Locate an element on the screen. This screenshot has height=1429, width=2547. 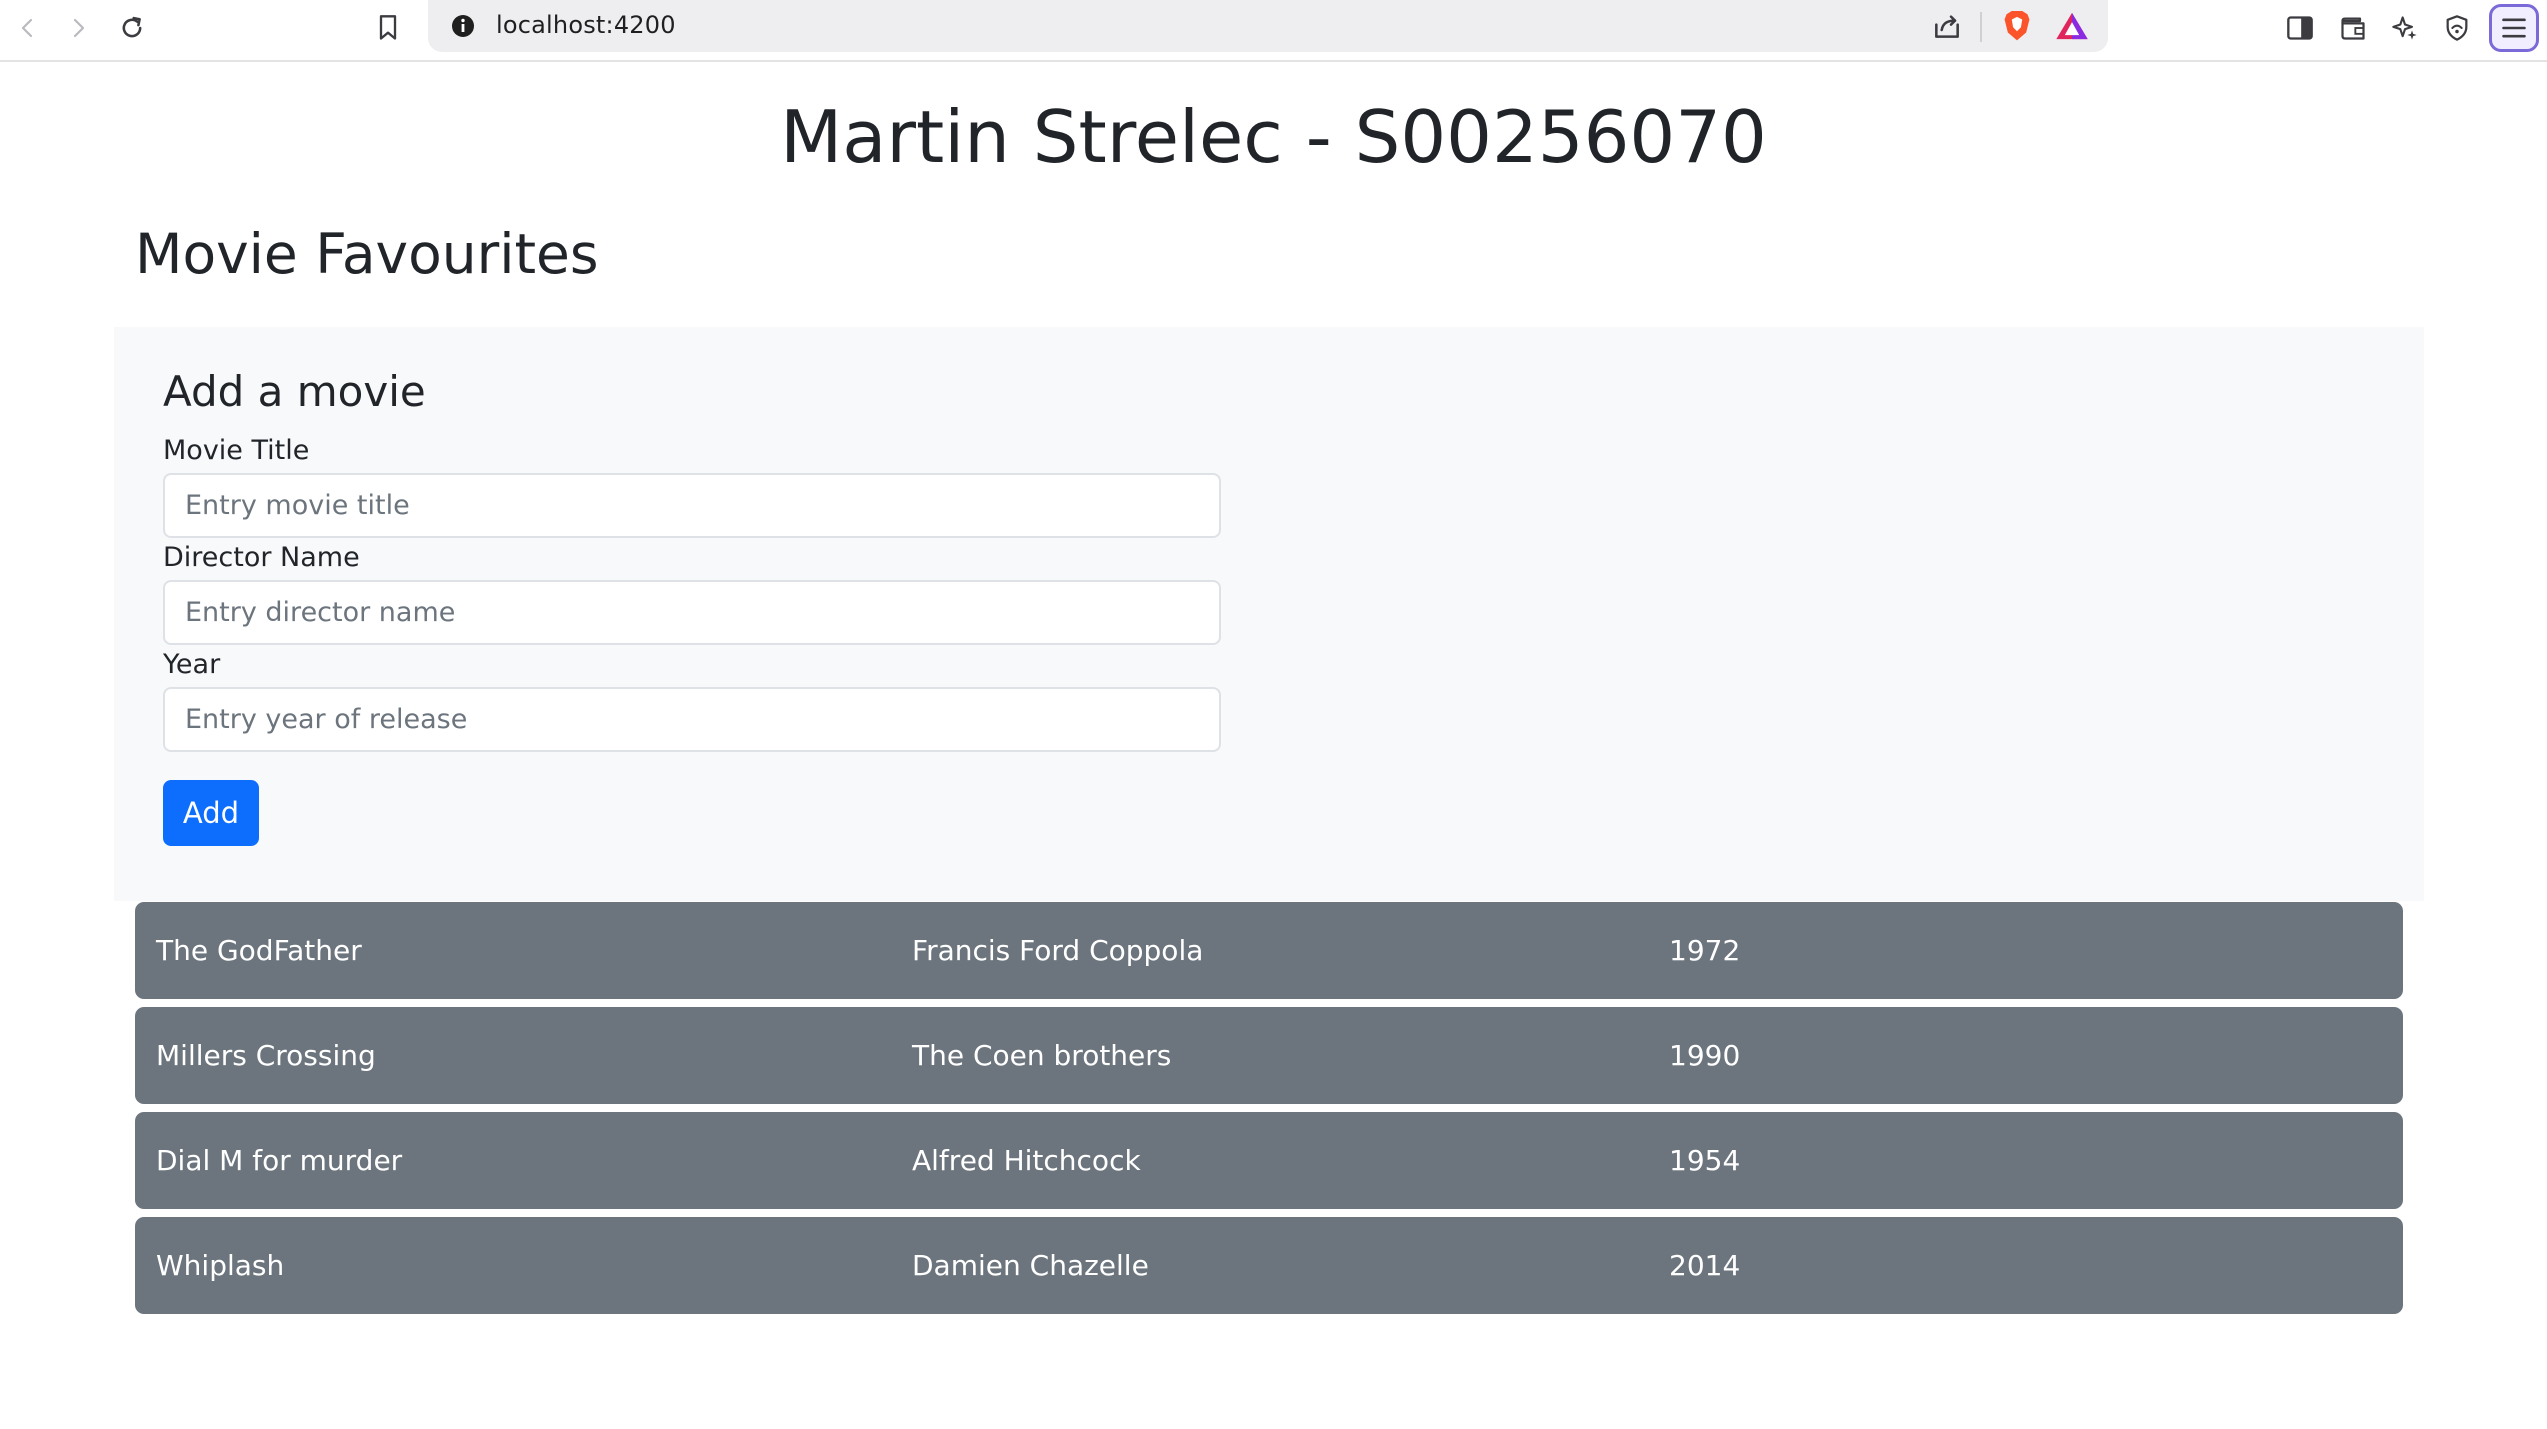
forward-icon is located at coordinates (78, 28).